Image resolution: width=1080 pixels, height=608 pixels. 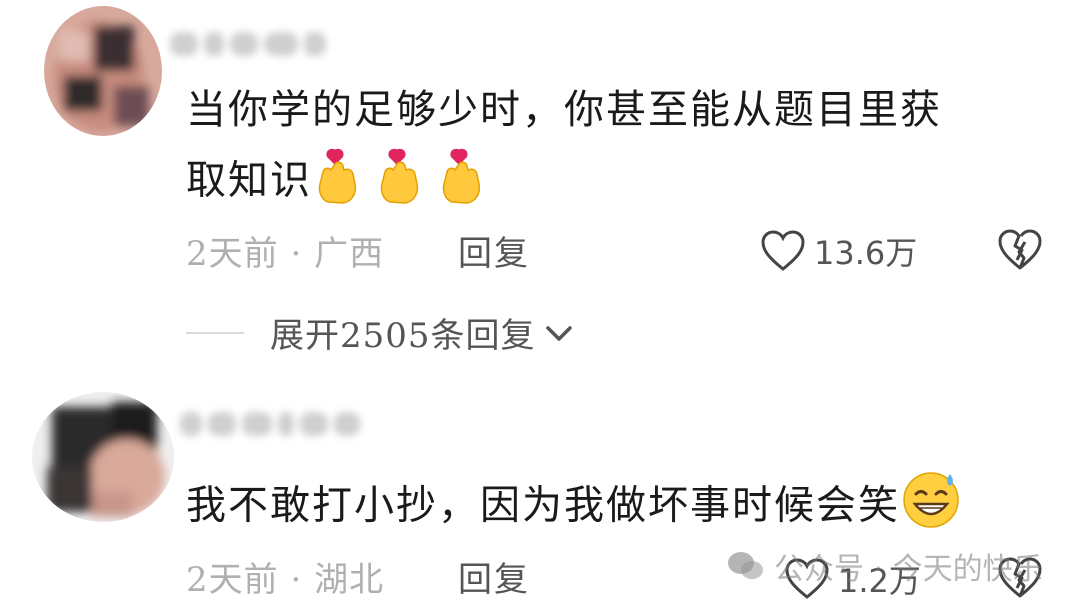 I want to click on comment-meta: 2天前 · 广西, so click(x=285, y=250).